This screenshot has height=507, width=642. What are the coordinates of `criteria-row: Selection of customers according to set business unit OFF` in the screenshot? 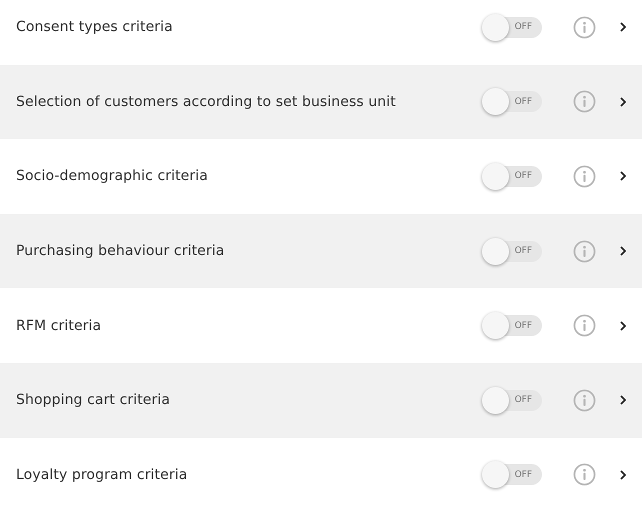 It's located at (321, 102).